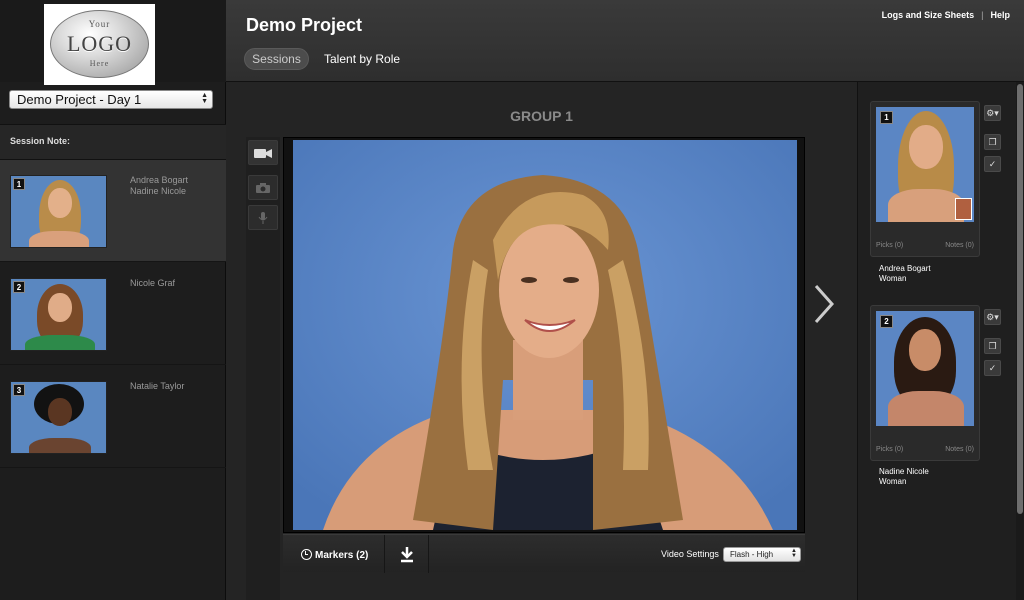  What do you see at coordinates (58, 211) in the screenshot?
I see `session-thumbnail: 1` at bounding box center [58, 211].